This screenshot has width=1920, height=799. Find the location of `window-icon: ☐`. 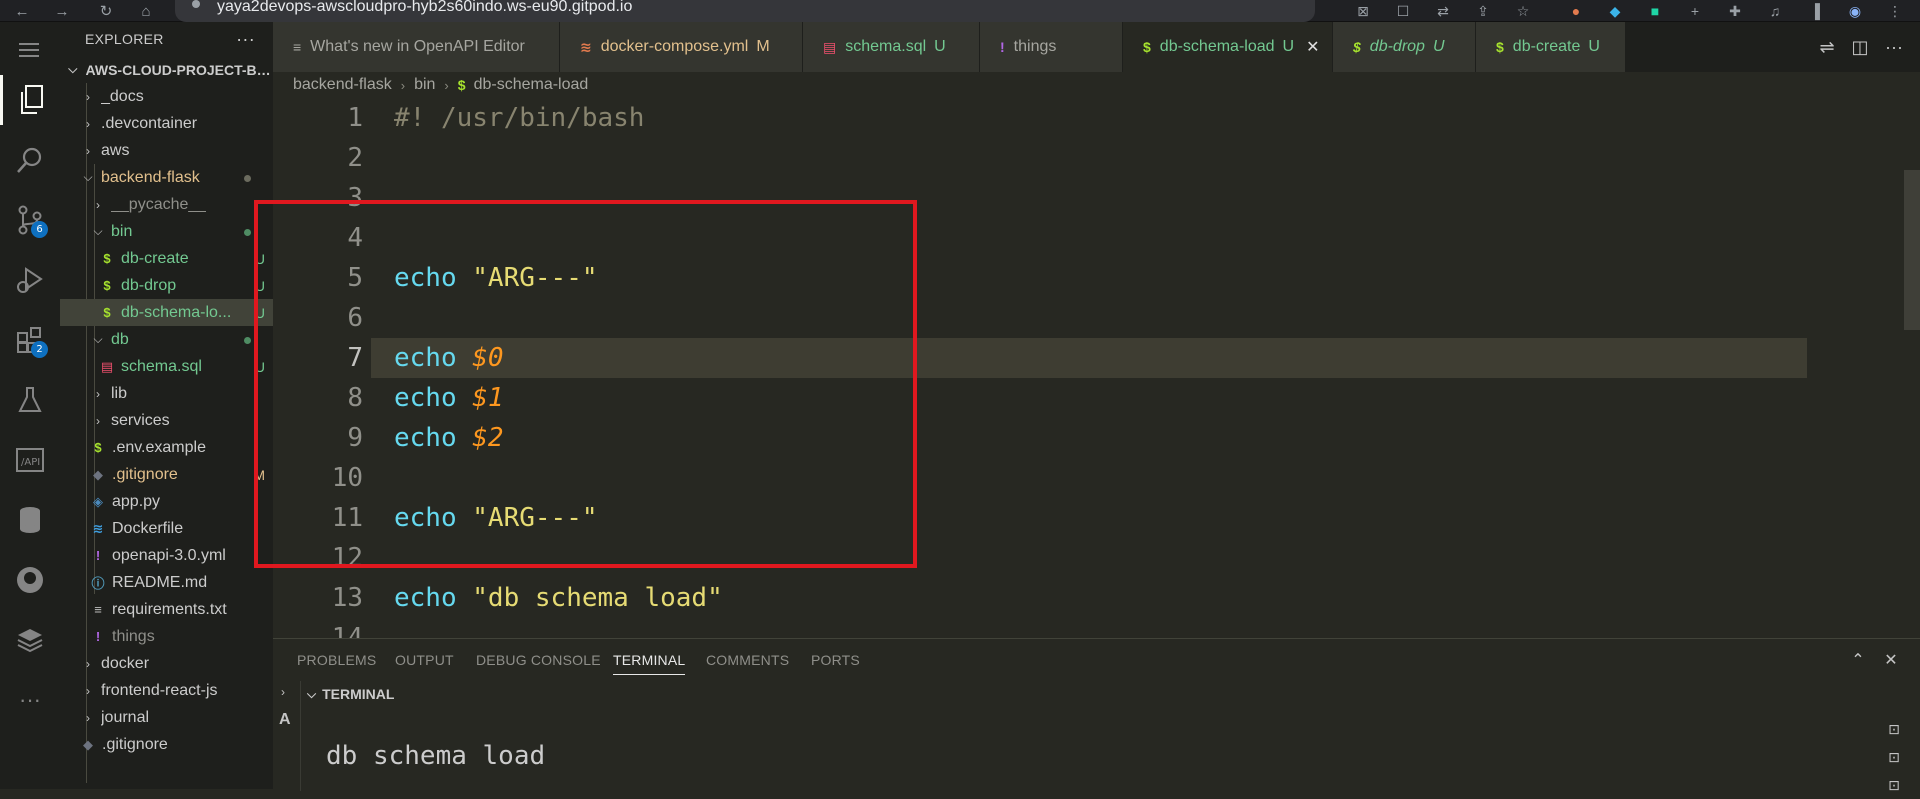

window-icon: ☐ is located at coordinates (1403, 11).